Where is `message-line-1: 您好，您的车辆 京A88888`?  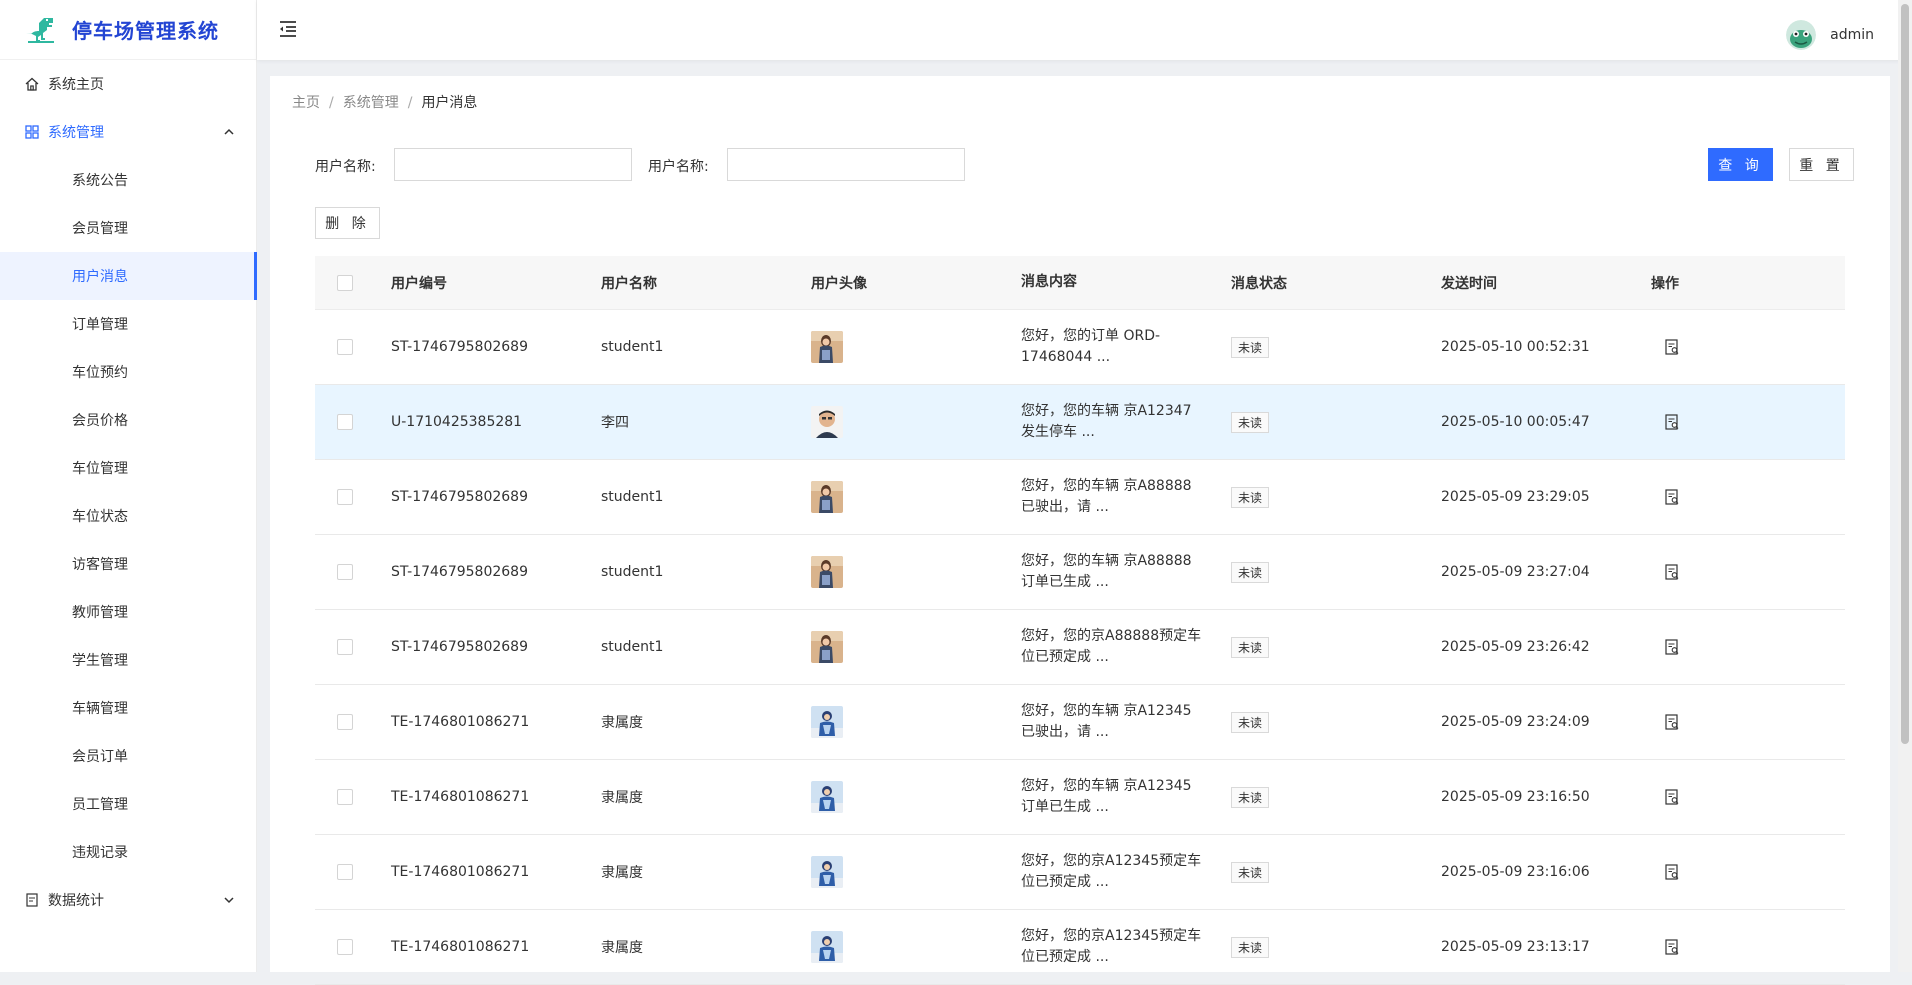 message-line-1: 您好，您的车辆 京A88888 is located at coordinates (1106, 561).